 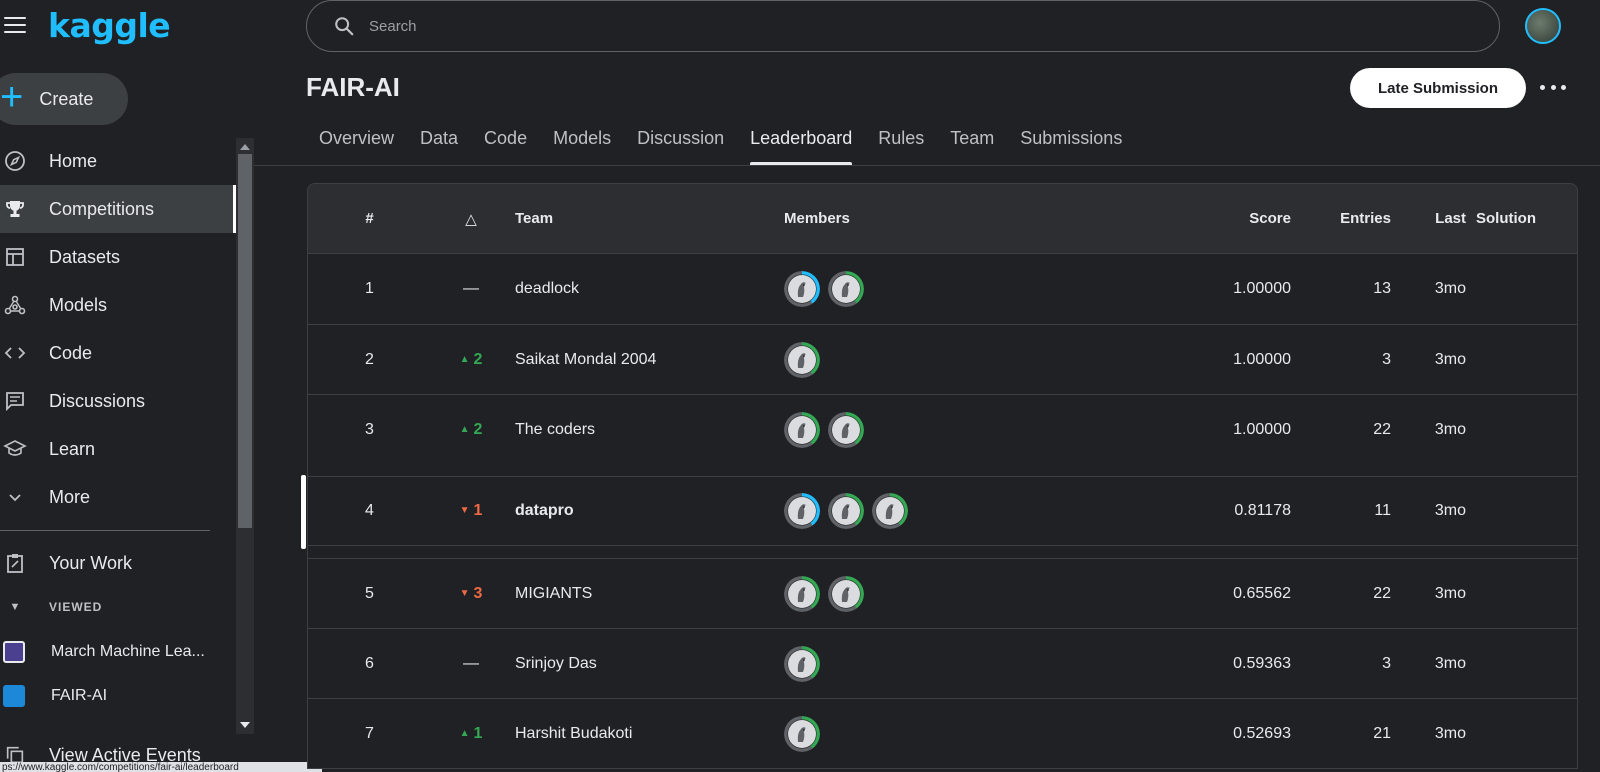 I want to click on scroll-down-arrow, so click(x=245, y=725).